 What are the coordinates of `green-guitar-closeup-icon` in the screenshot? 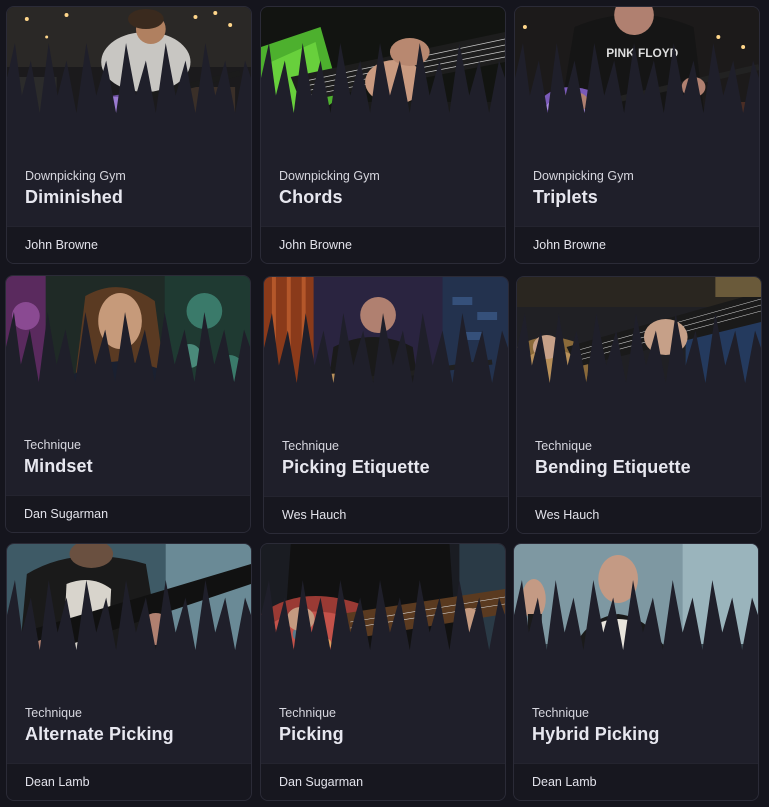 It's located at (383, 77).